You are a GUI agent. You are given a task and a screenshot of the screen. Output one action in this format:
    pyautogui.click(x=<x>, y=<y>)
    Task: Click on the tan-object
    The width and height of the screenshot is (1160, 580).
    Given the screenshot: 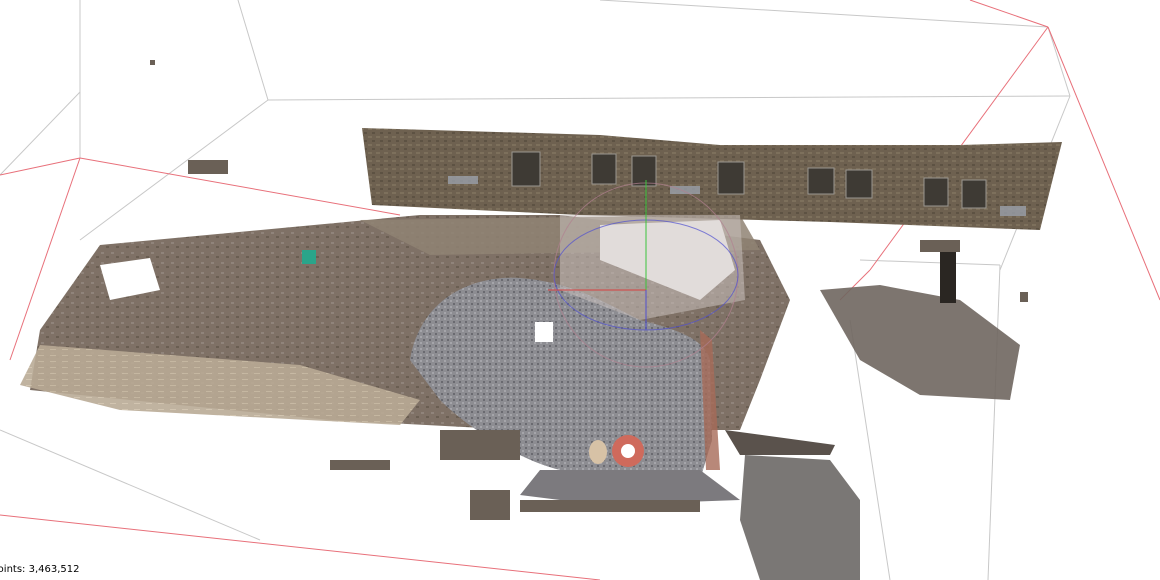 What is the action you would take?
    pyautogui.click(x=598, y=452)
    